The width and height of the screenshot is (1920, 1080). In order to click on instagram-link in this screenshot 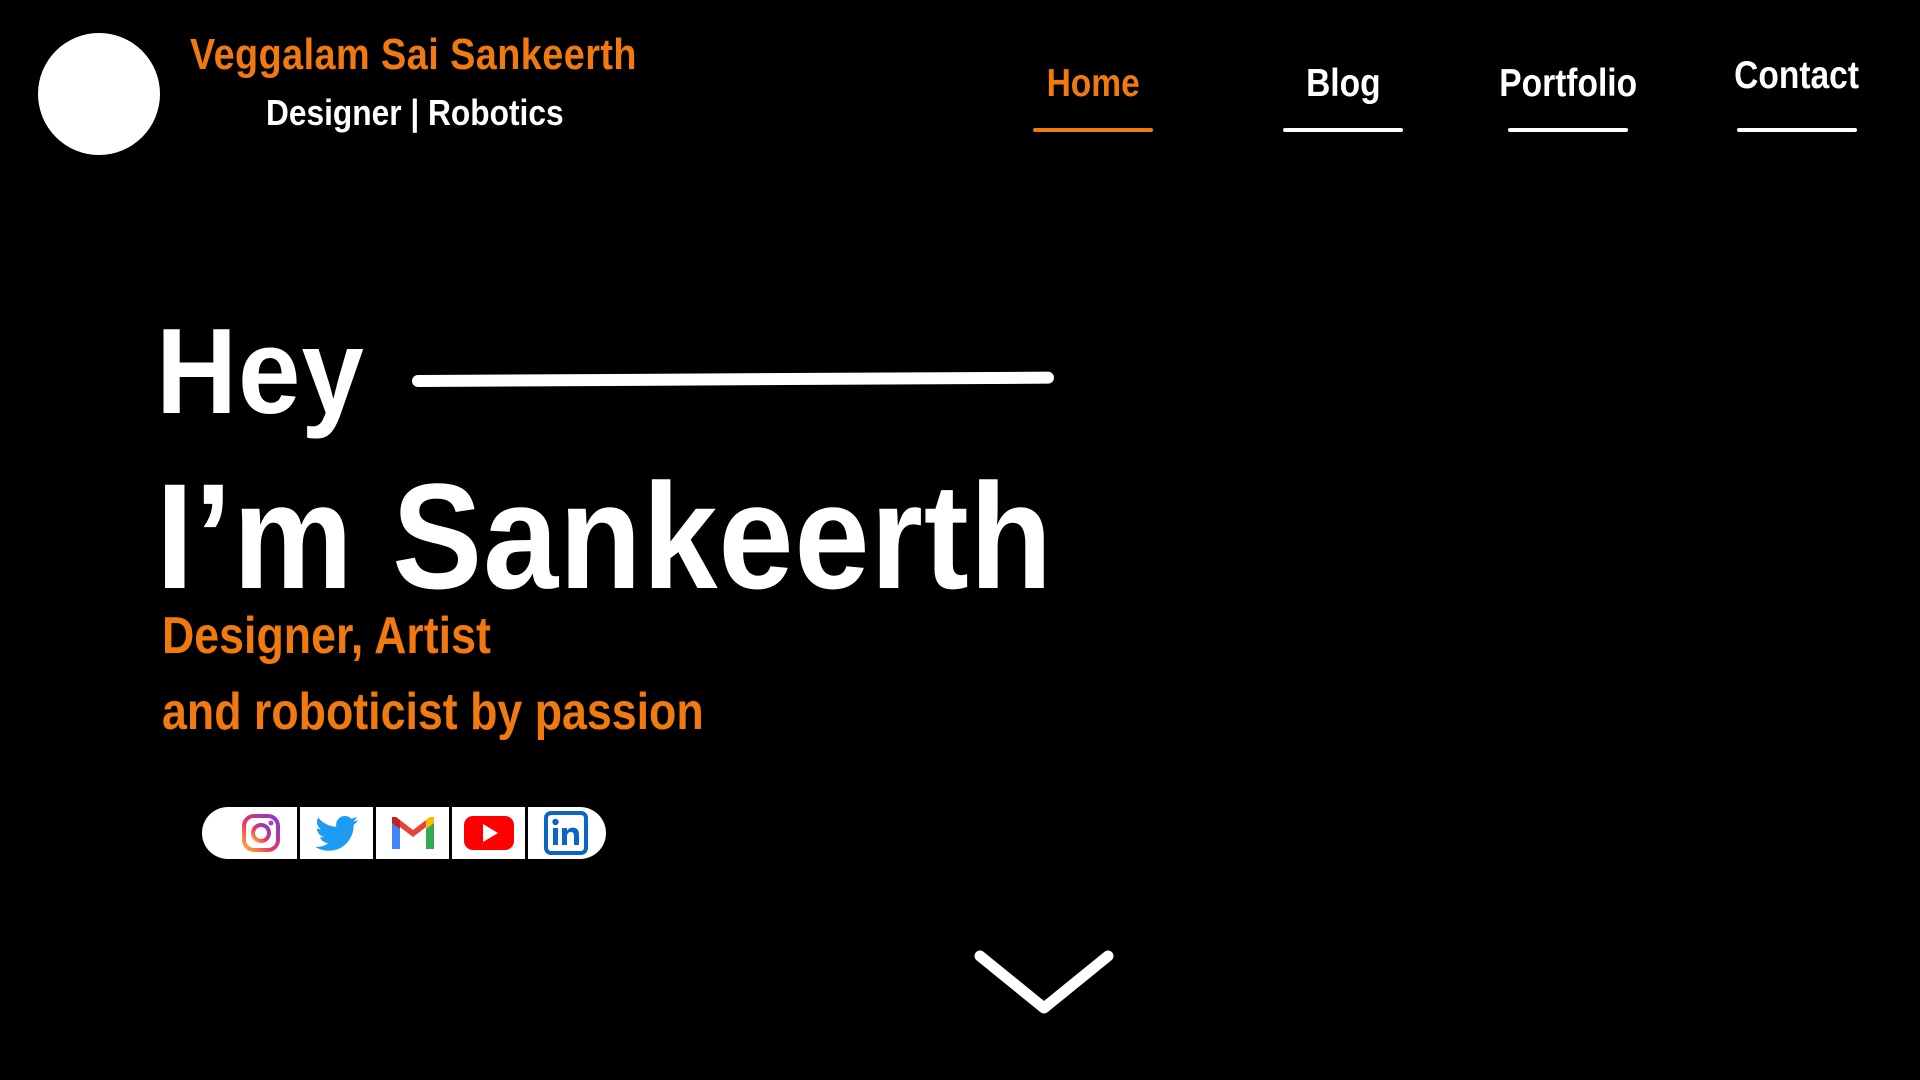, I will do `click(262, 833)`.